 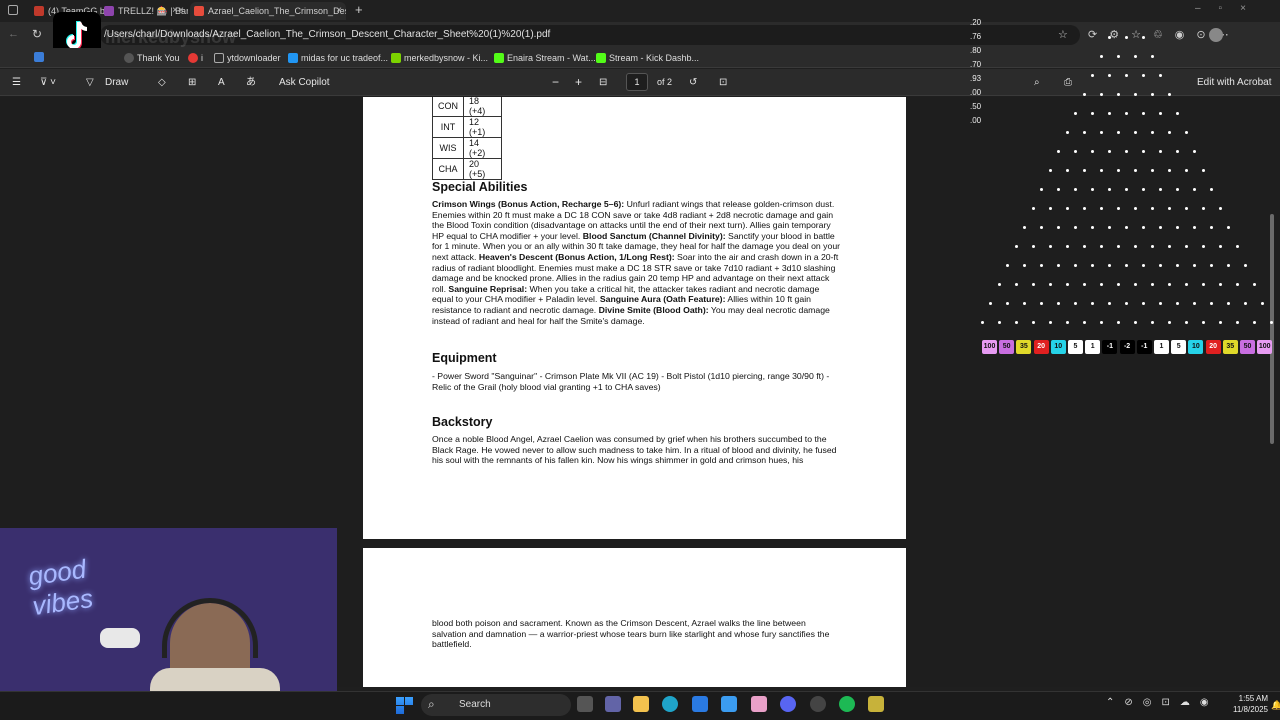 I want to click on window-controls: –▫×, so click(x=1229, y=8).